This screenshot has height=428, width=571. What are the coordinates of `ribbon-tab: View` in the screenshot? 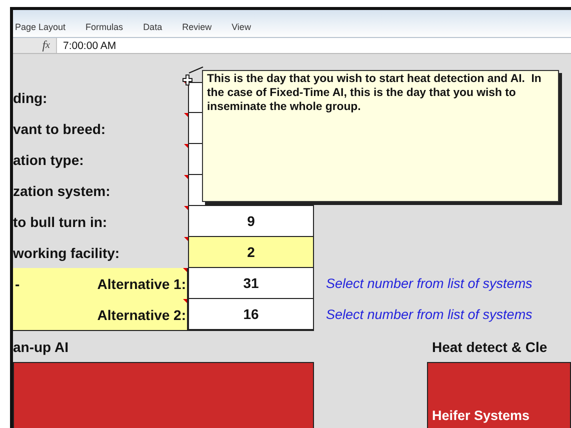 It's located at (246, 27).